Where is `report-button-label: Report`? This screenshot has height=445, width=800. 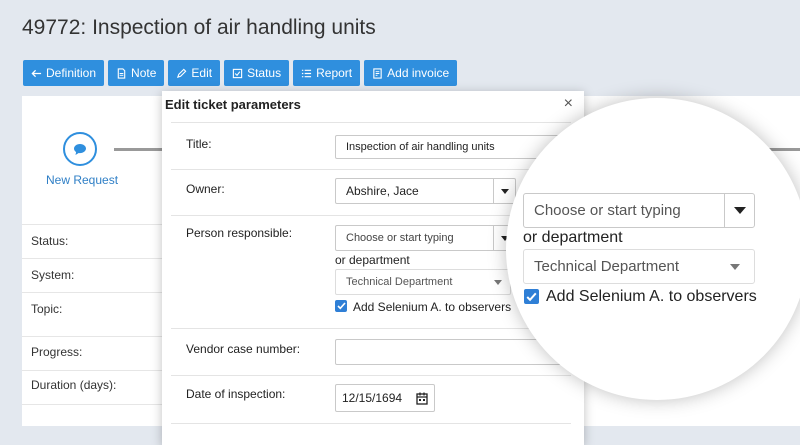 report-button-label: Report is located at coordinates (334, 73).